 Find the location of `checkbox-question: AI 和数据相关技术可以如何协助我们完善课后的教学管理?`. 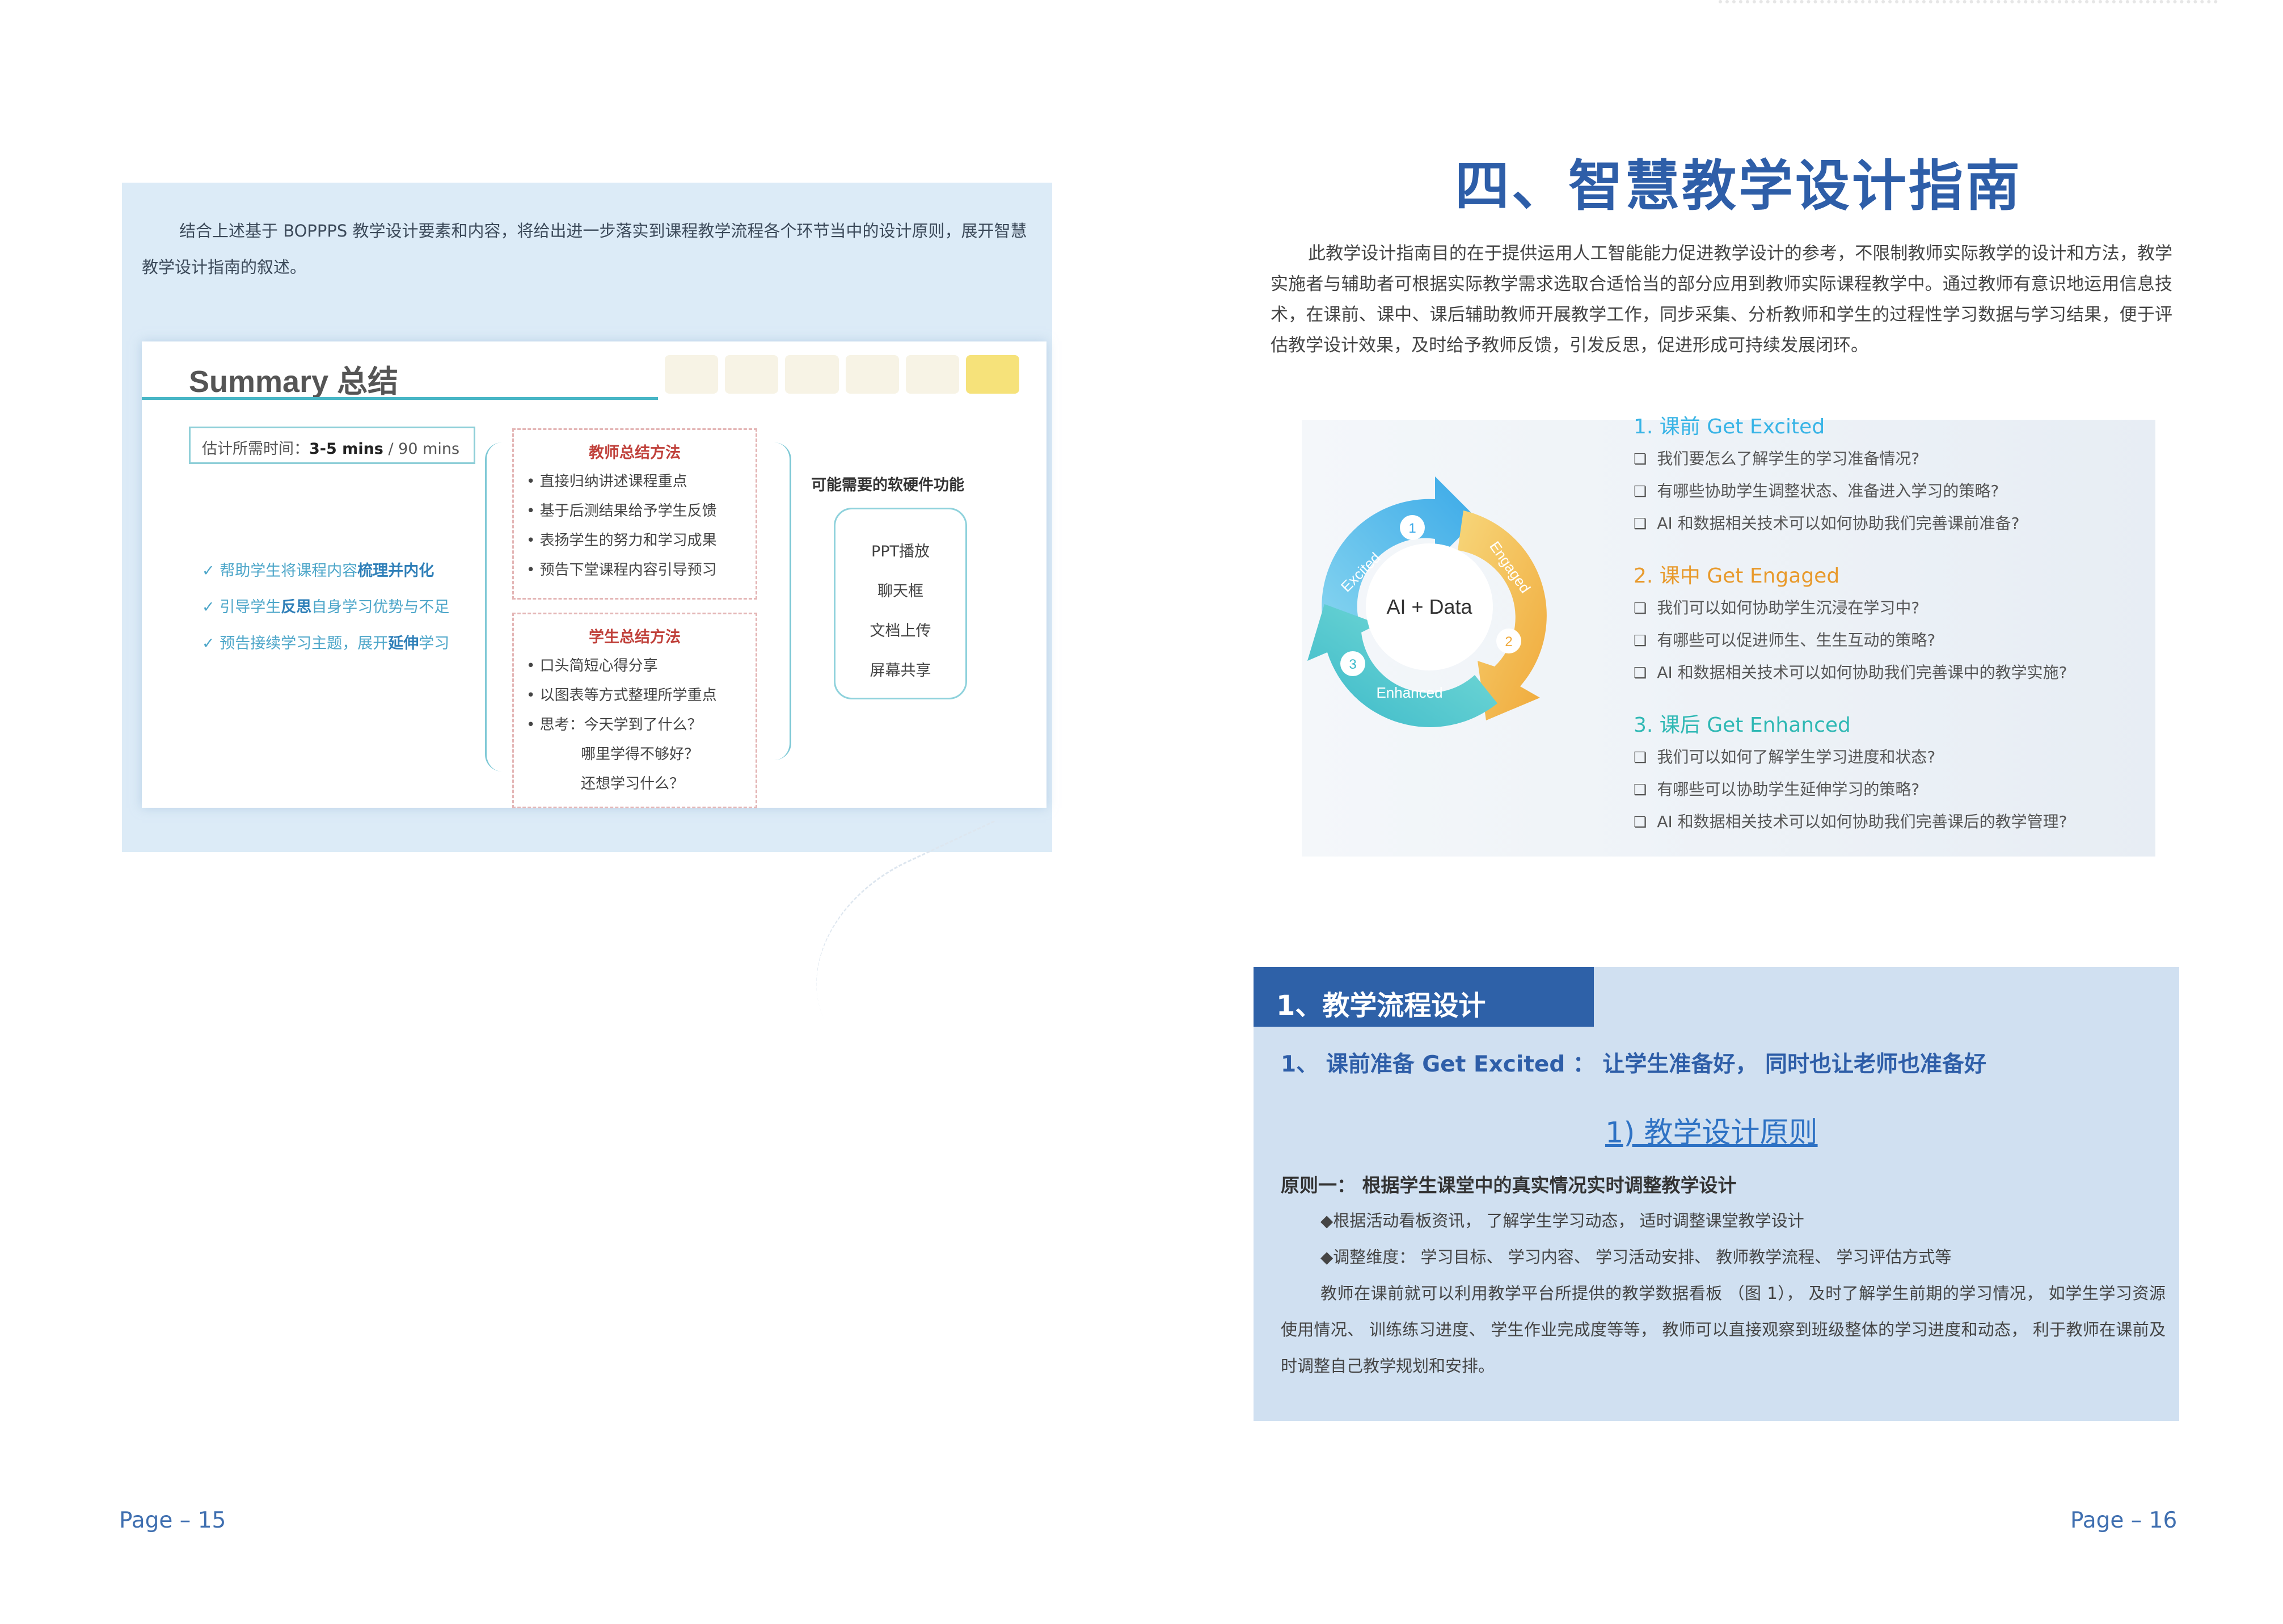

checkbox-question: AI 和数据相关技术可以如何协助我们完善课后的教学管理? is located at coordinates (1889, 822).